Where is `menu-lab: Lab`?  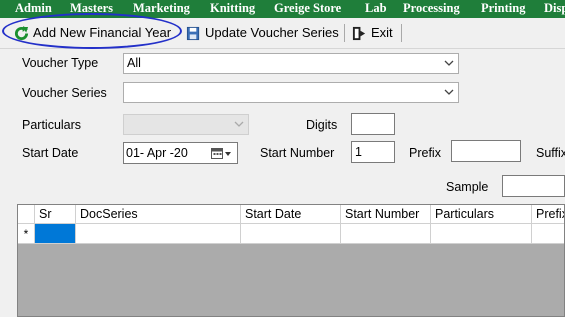 menu-lab: Lab is located at coordinates (376, 9).